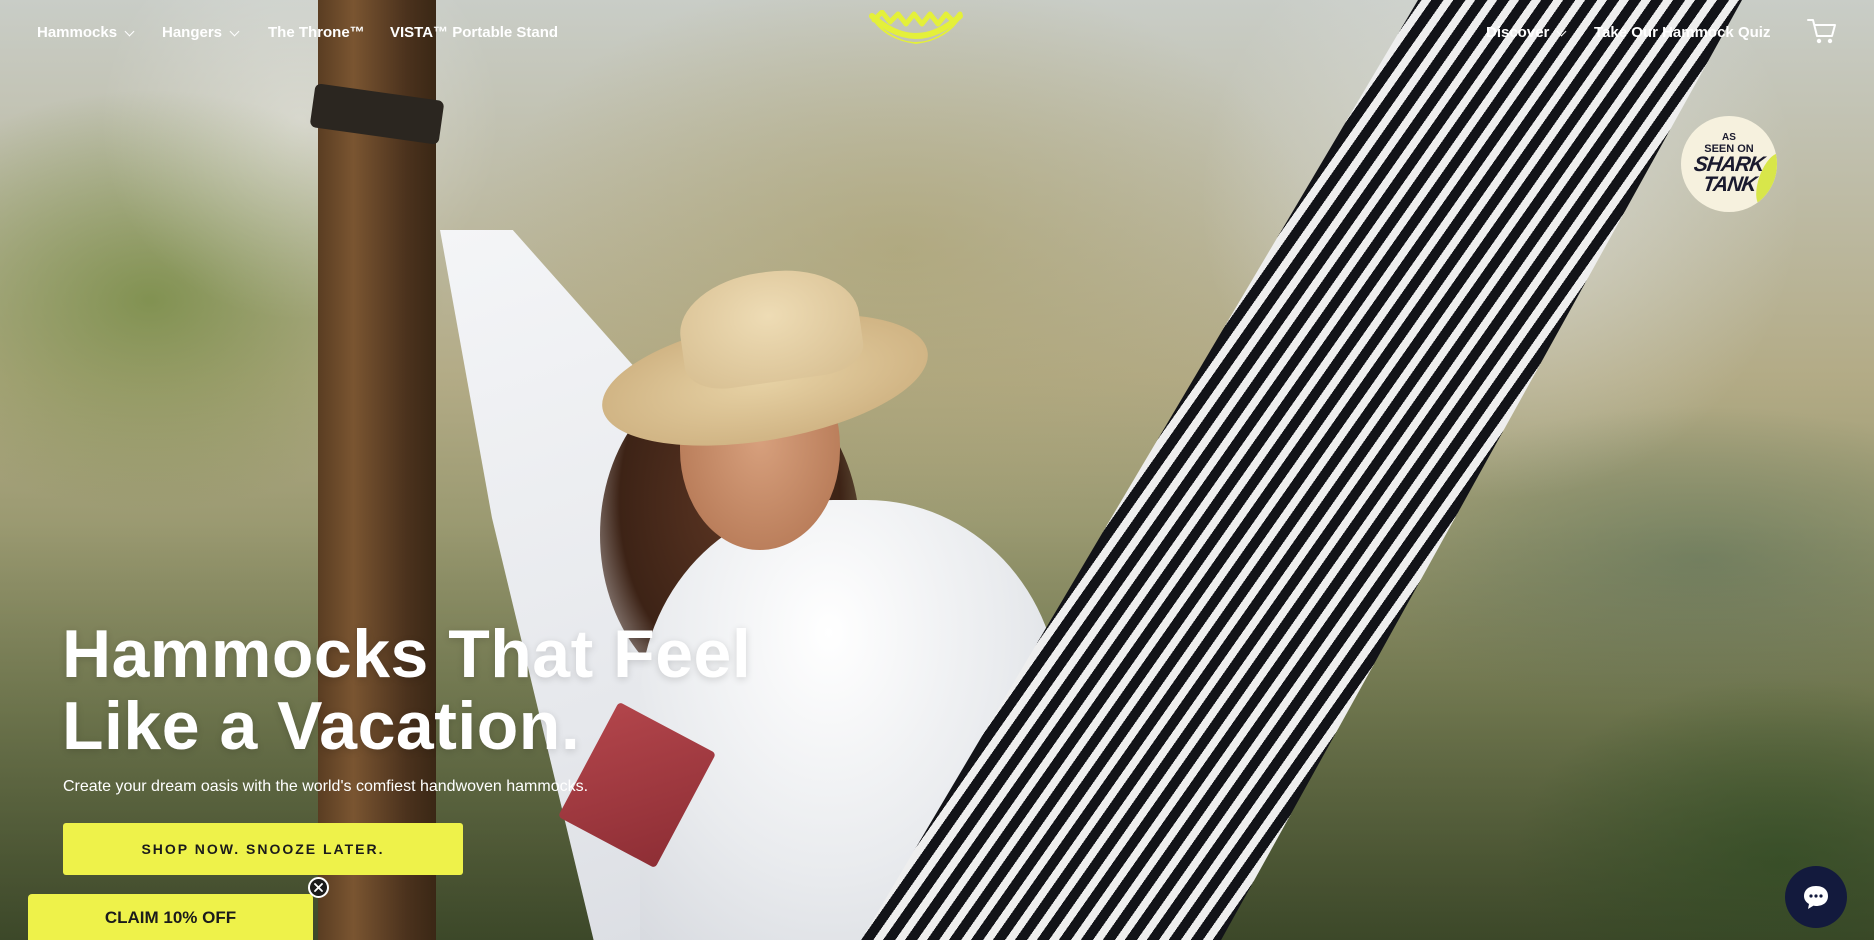  I want to click on badge-line-1: AS, so click(1729, 137).